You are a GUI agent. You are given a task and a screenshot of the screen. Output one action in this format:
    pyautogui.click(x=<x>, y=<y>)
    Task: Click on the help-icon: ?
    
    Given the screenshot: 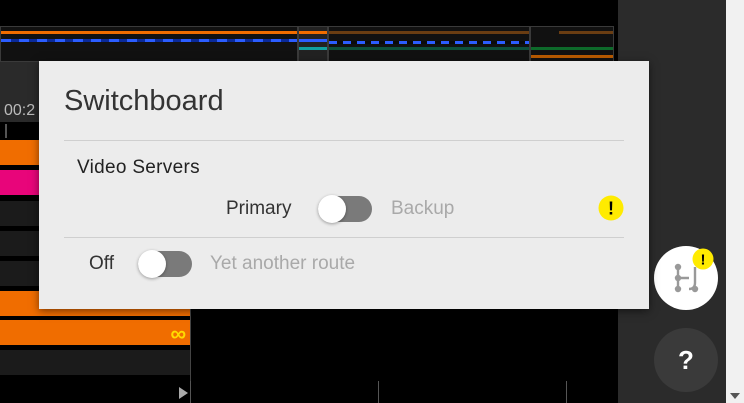 What is the action you would take?
    pyautogui.click(x=686, y=359)
    